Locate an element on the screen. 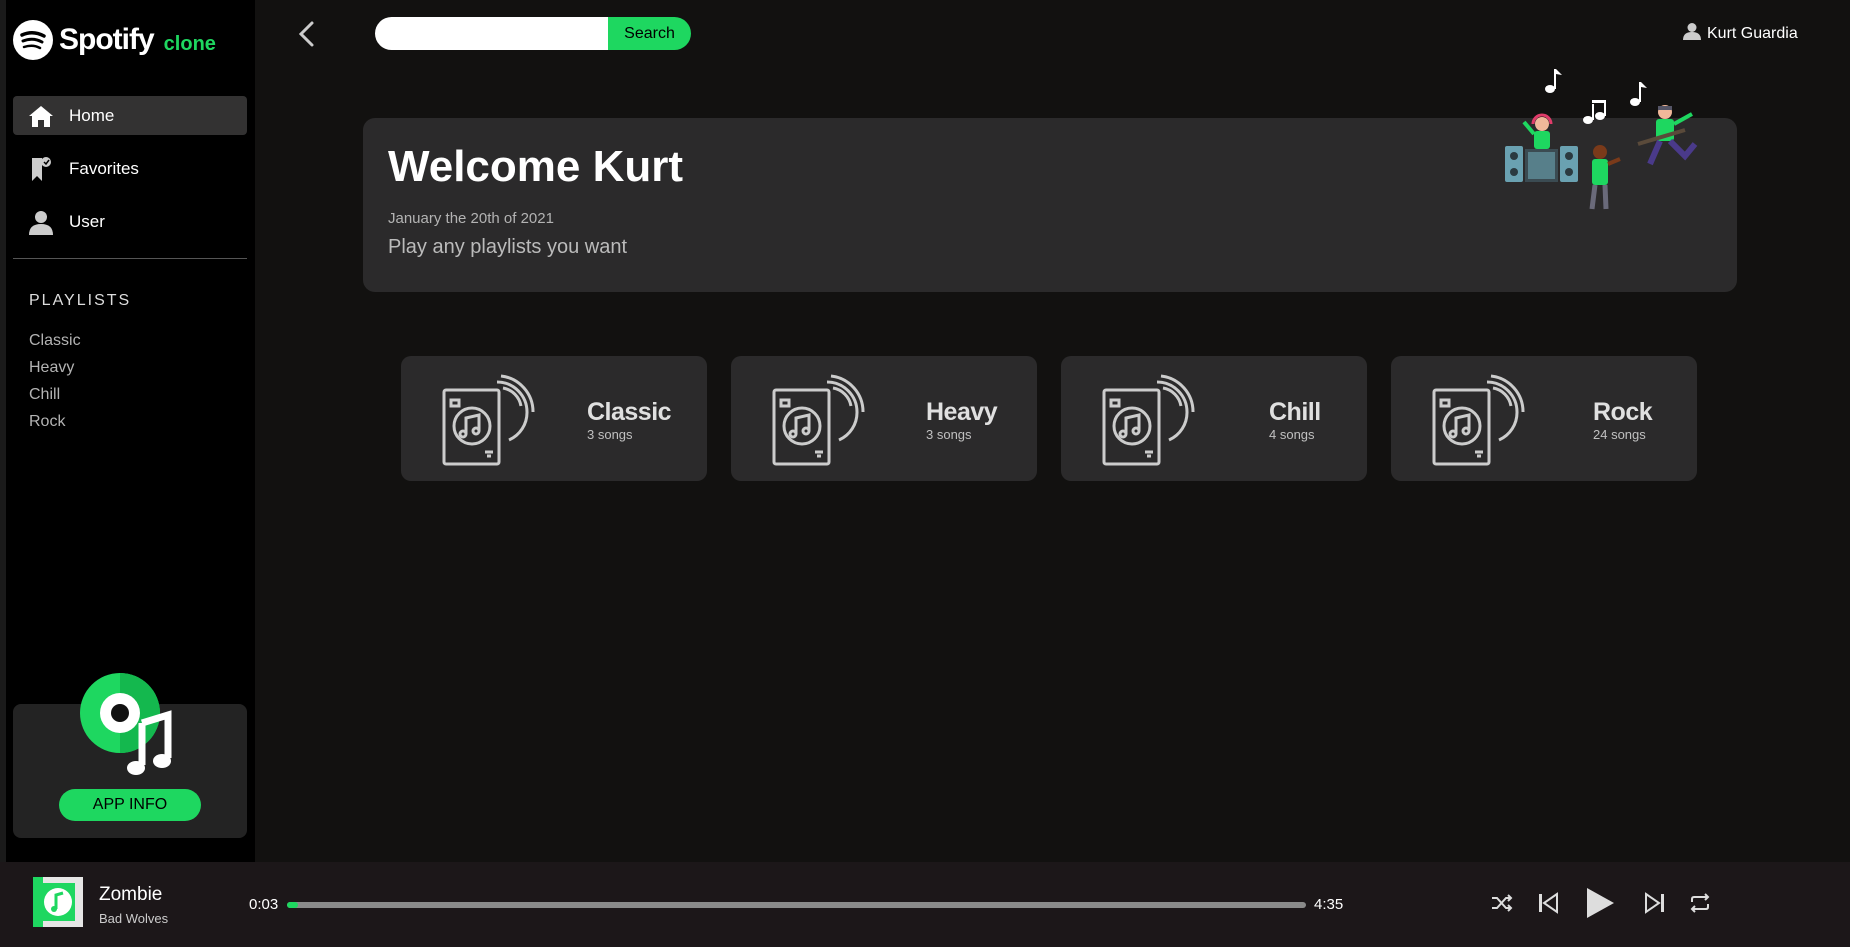 This screenshot has height=947, width=1850. search-button: Search is located at coordinates (649, 33).